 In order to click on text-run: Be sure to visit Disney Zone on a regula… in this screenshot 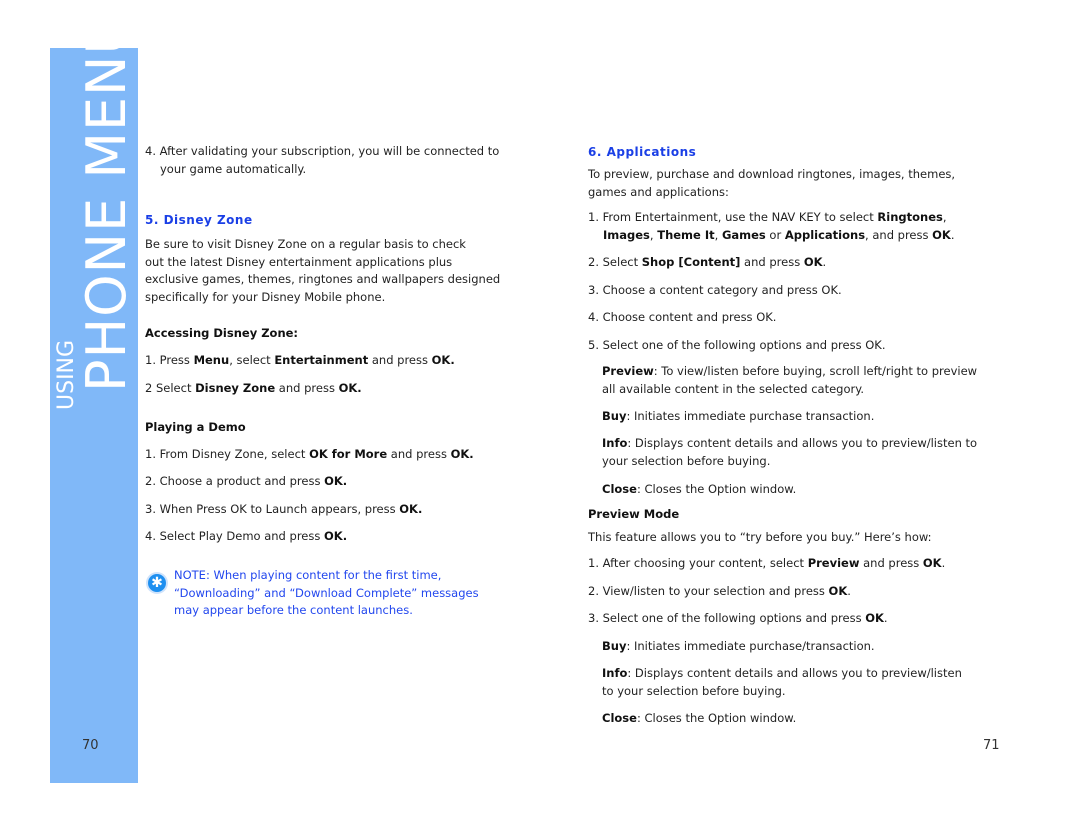, I will do `click(305, 244)`.